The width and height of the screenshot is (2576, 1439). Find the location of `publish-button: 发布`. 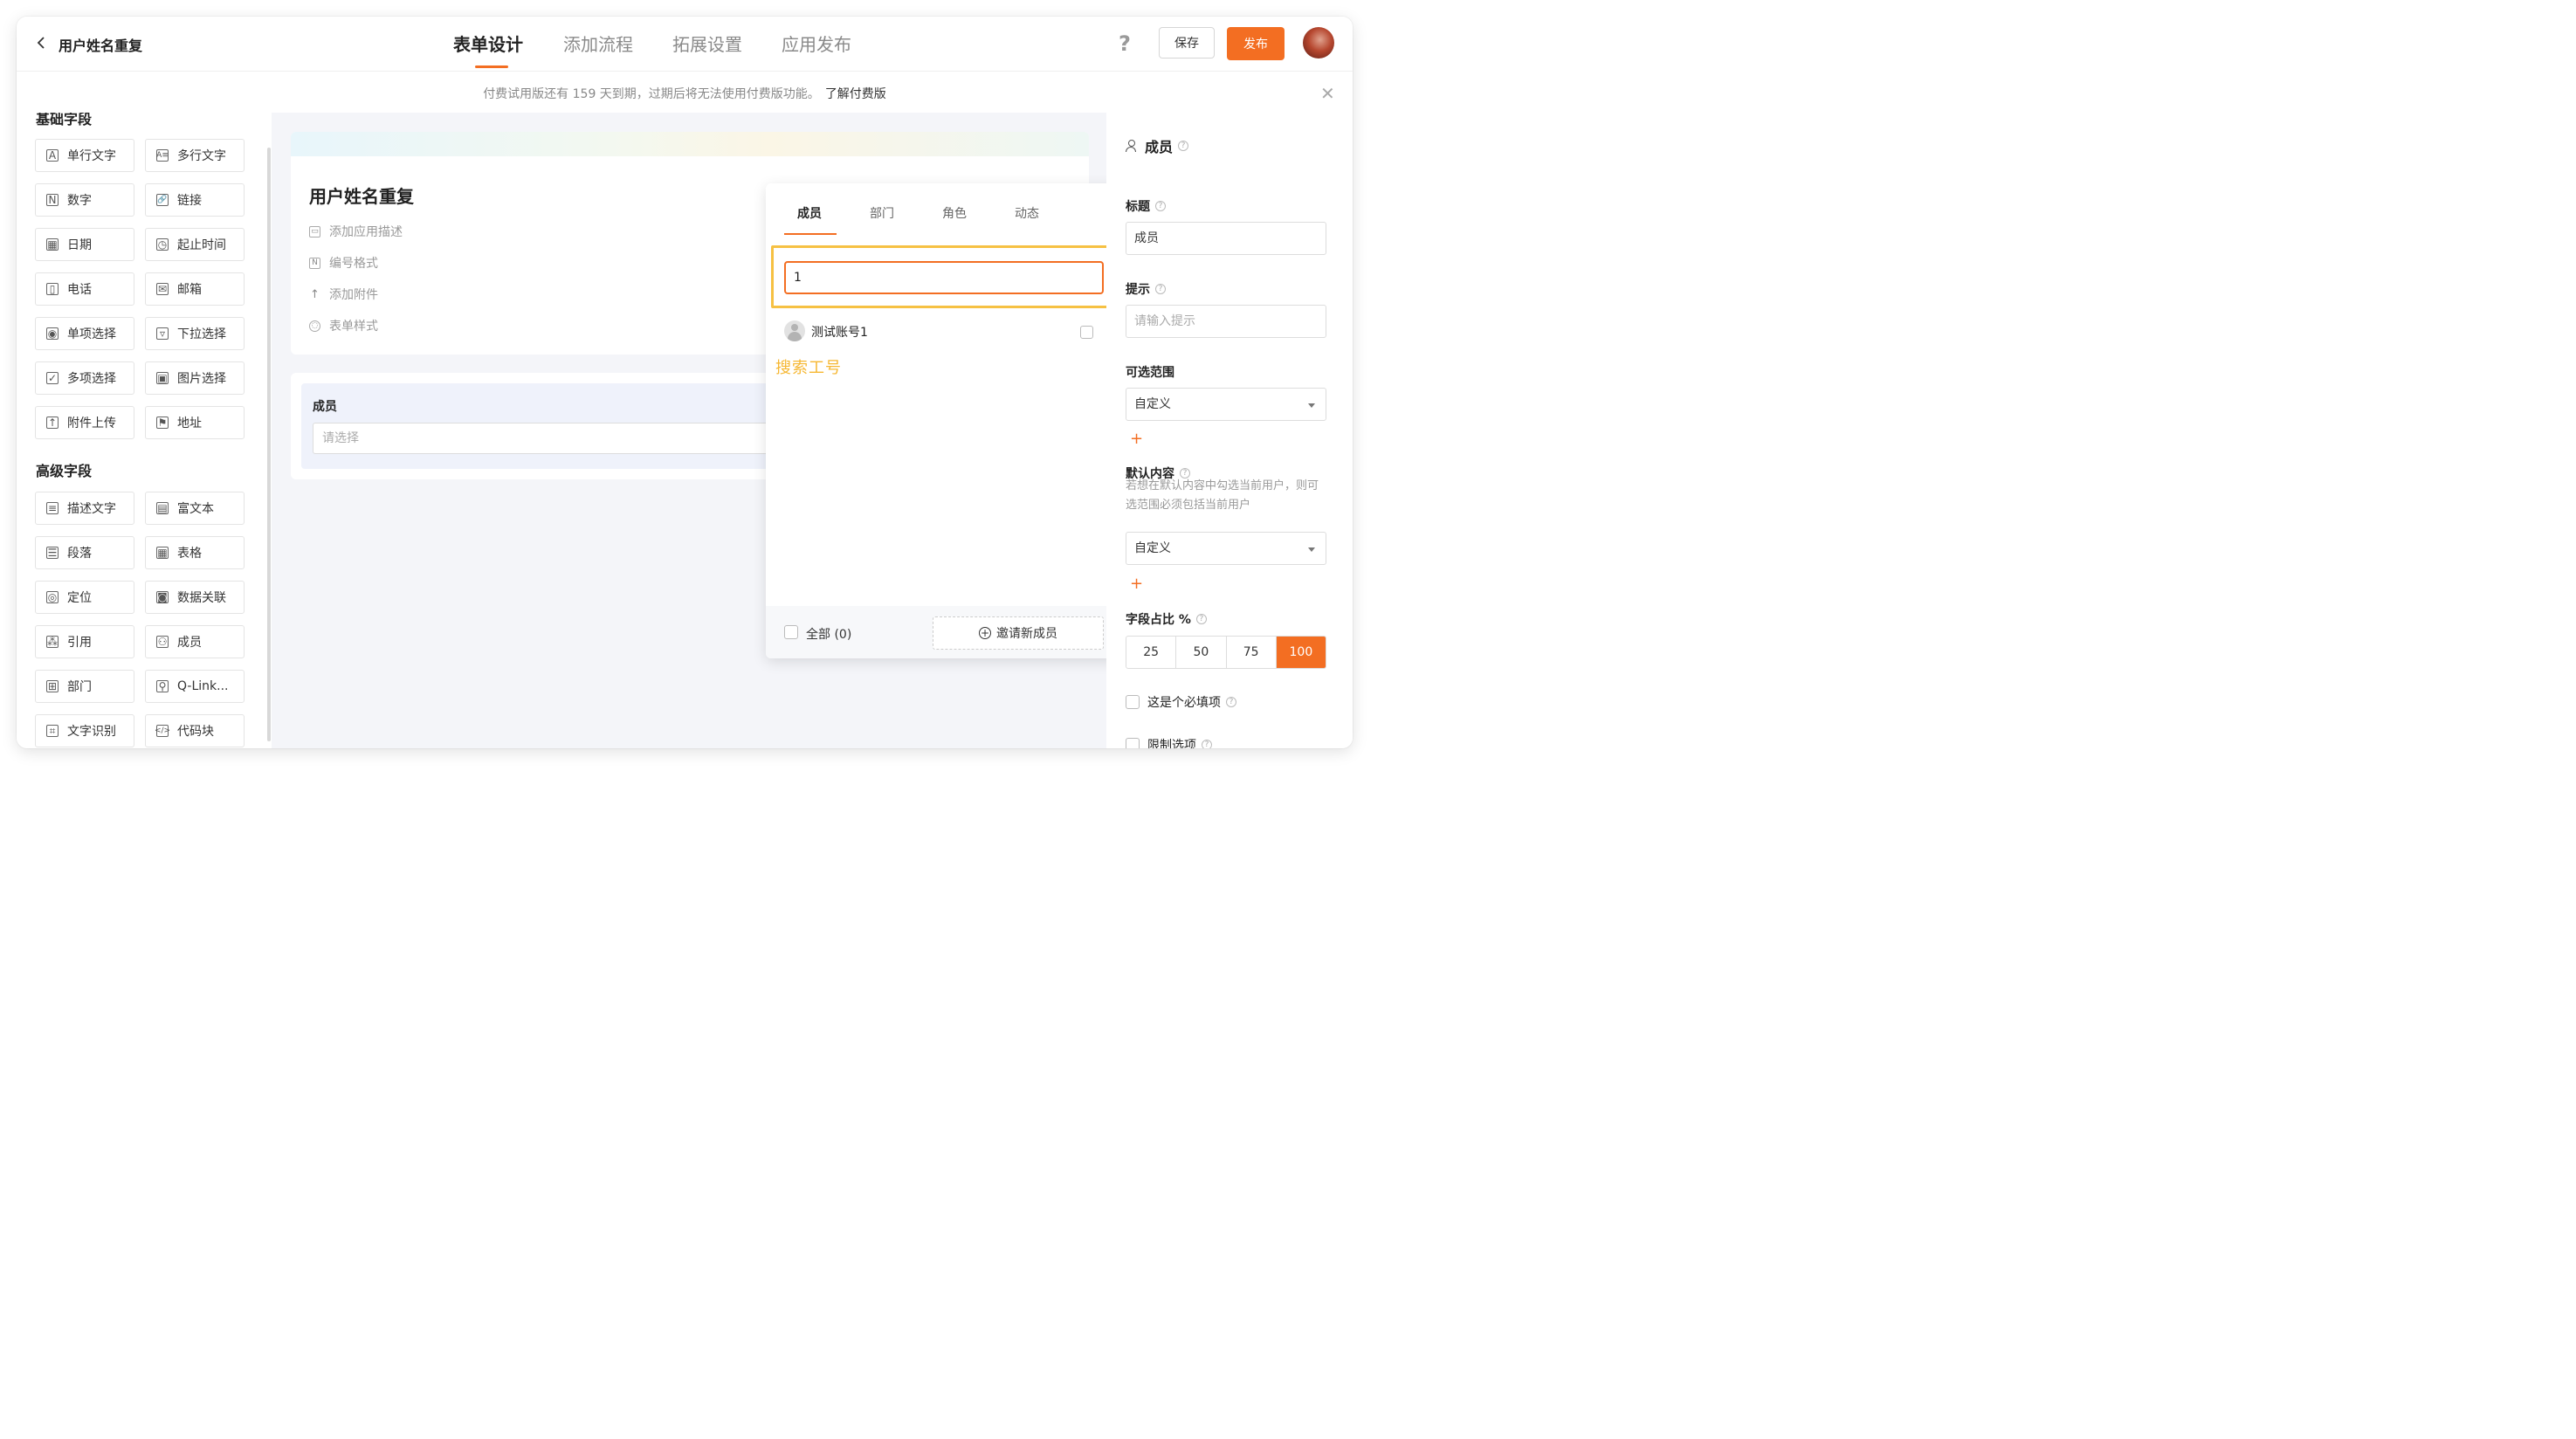

publish-button: 发布 is located at coordinates (1256, 43).